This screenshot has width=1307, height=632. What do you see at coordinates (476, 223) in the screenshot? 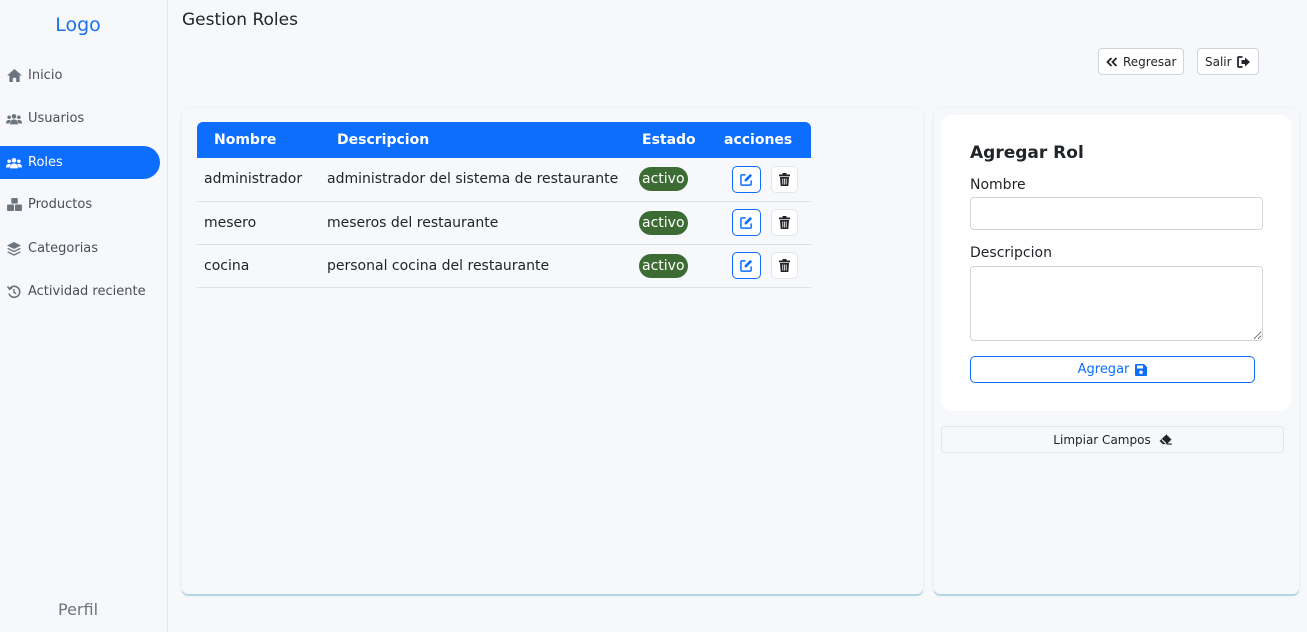
I see `cell-descripcion: meseros del restaurante` at bounding box center [476, 223].